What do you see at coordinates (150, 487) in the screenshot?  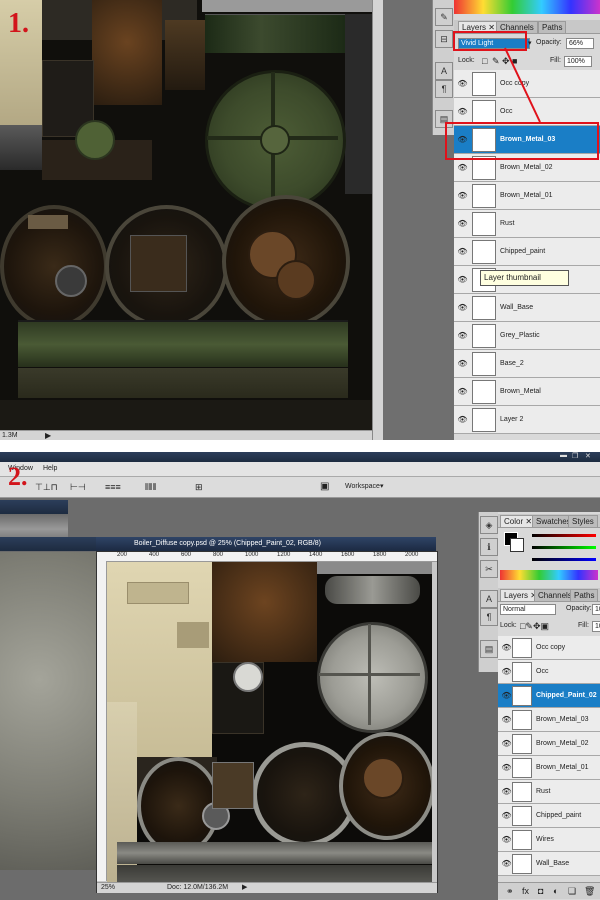 I see `distribute-left-icon: ⫴⫴⫴` at bounding box center [150, 487].